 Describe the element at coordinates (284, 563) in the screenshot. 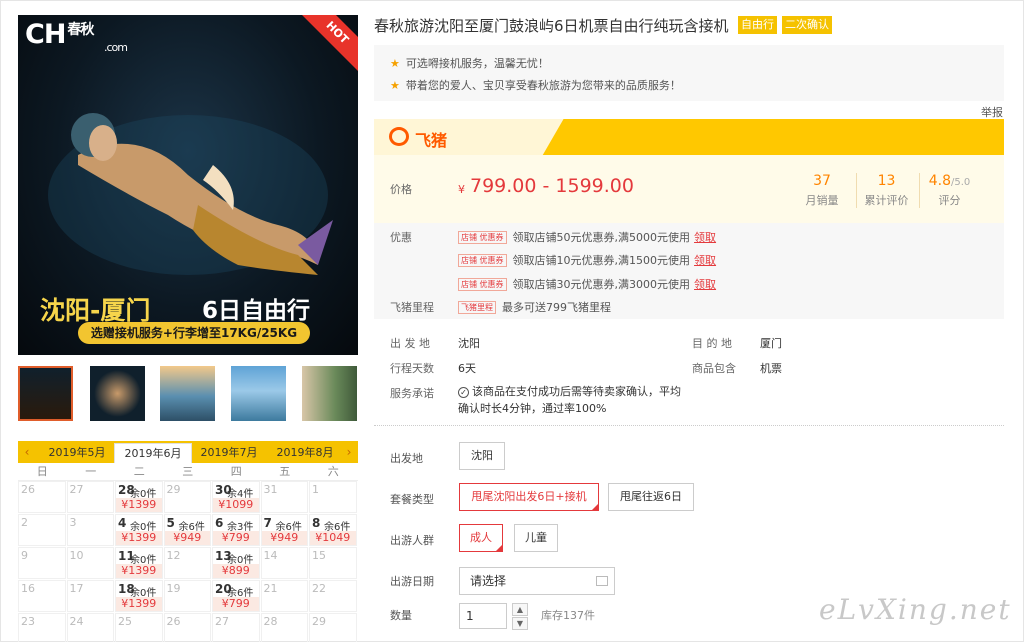

I see `calendar-day: 14` at that location.